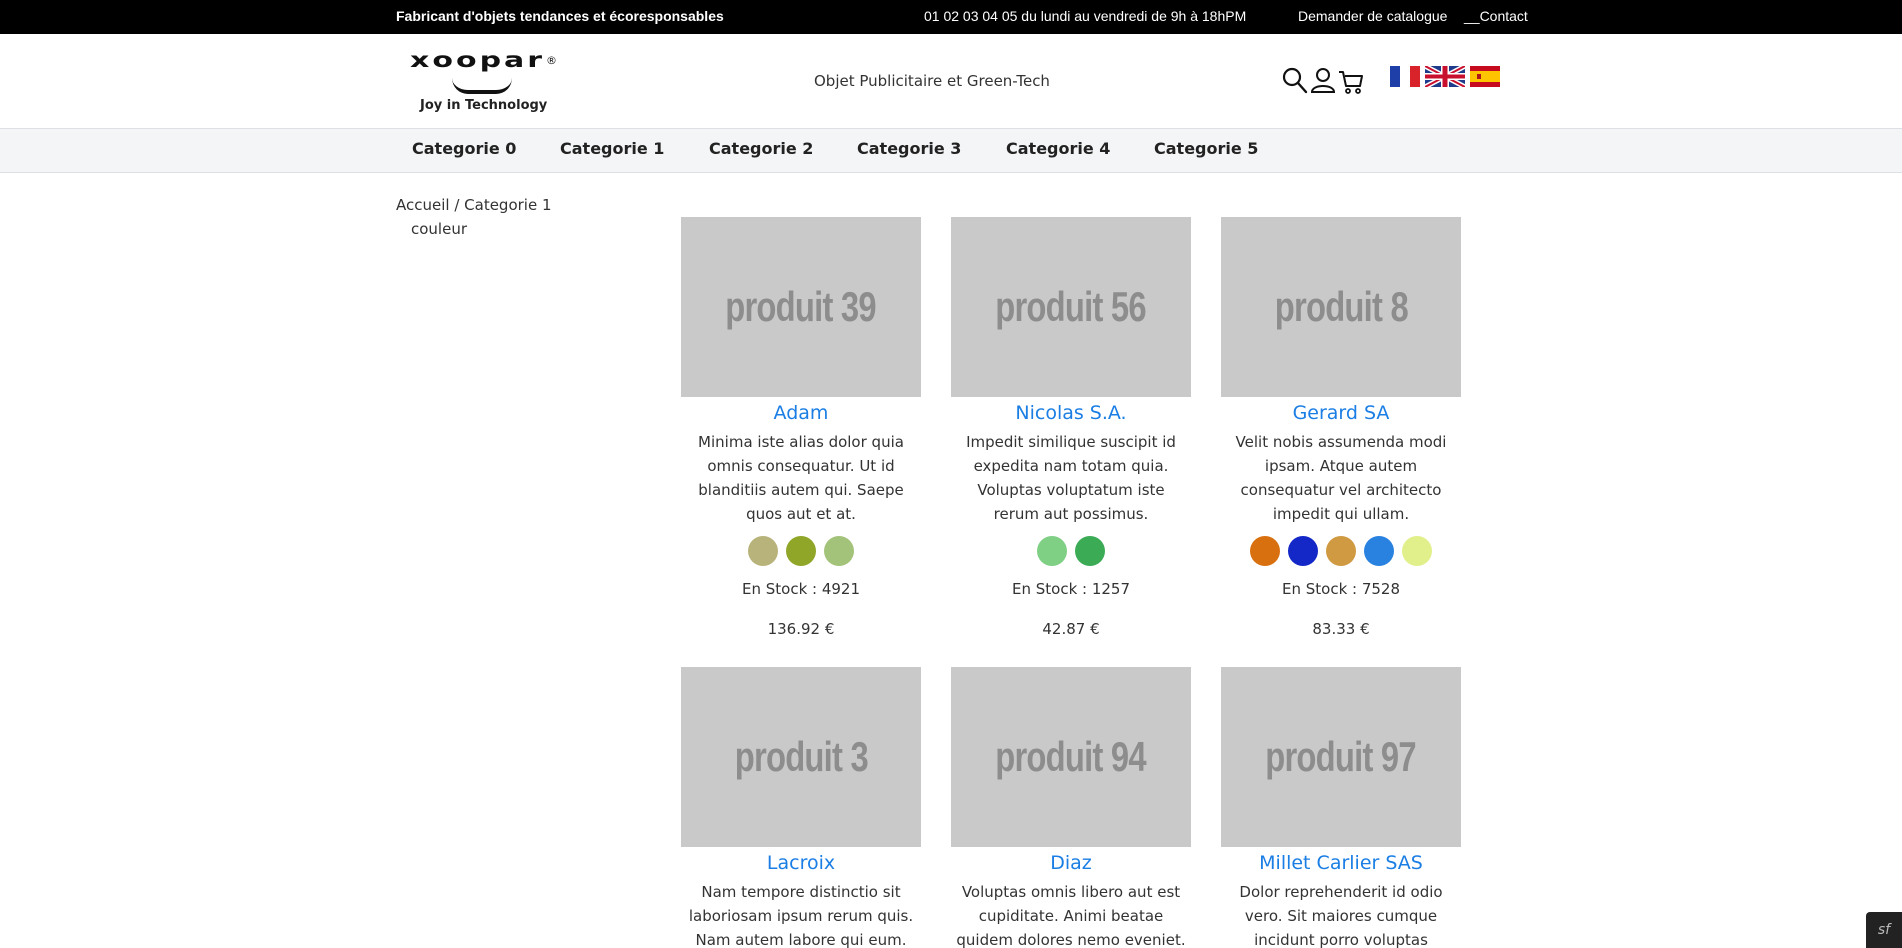 This screenshot has height=948, width=1902. What do you see at coordinates (1496, 16) in the screenshot?
I see `contact-link: __Contact` at bounding box center [1496, 16].